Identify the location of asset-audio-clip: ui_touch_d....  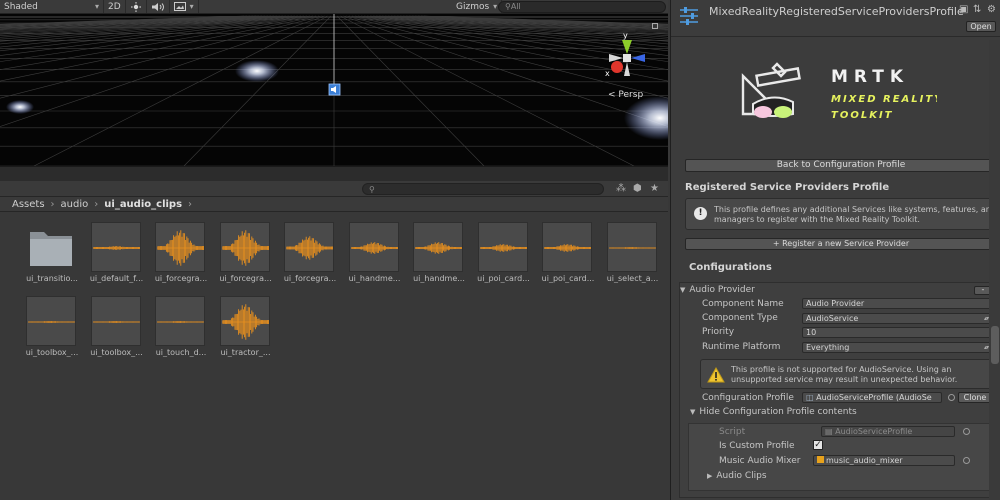
(181, 322).